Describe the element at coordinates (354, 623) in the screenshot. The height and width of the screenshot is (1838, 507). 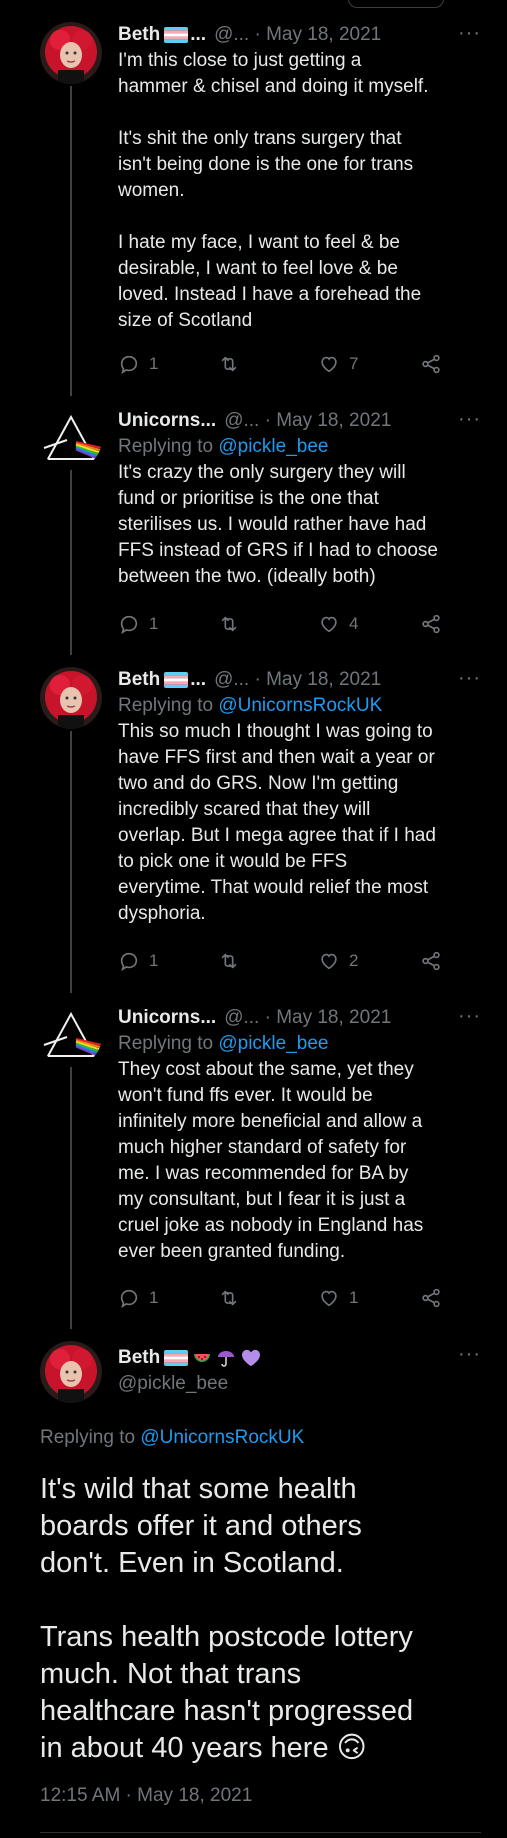
I see `like-count: 4` at that location.